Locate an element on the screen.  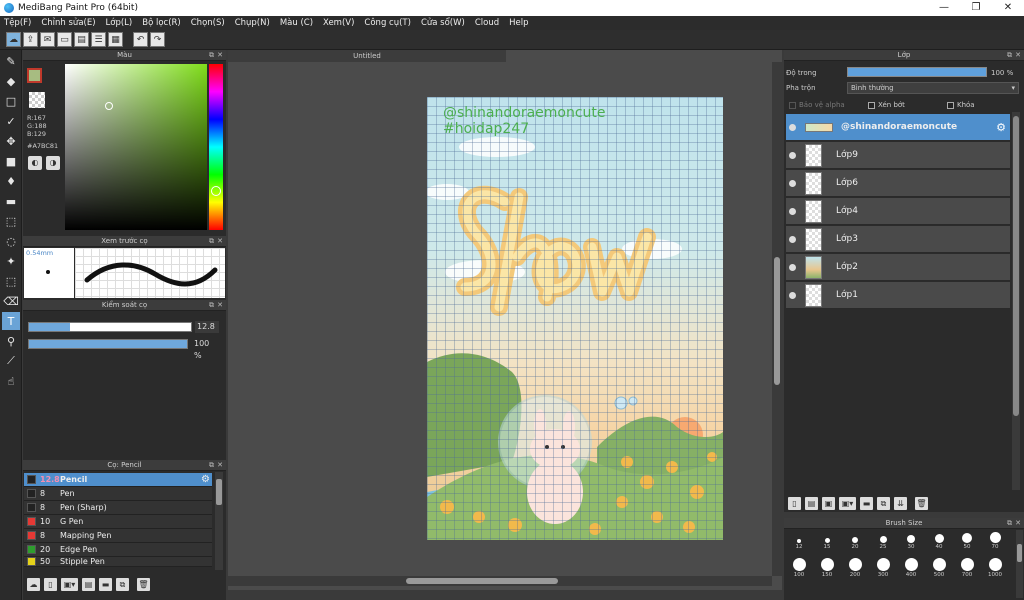
menu-select: Chọn(S) is located at coordinates (208, 23).